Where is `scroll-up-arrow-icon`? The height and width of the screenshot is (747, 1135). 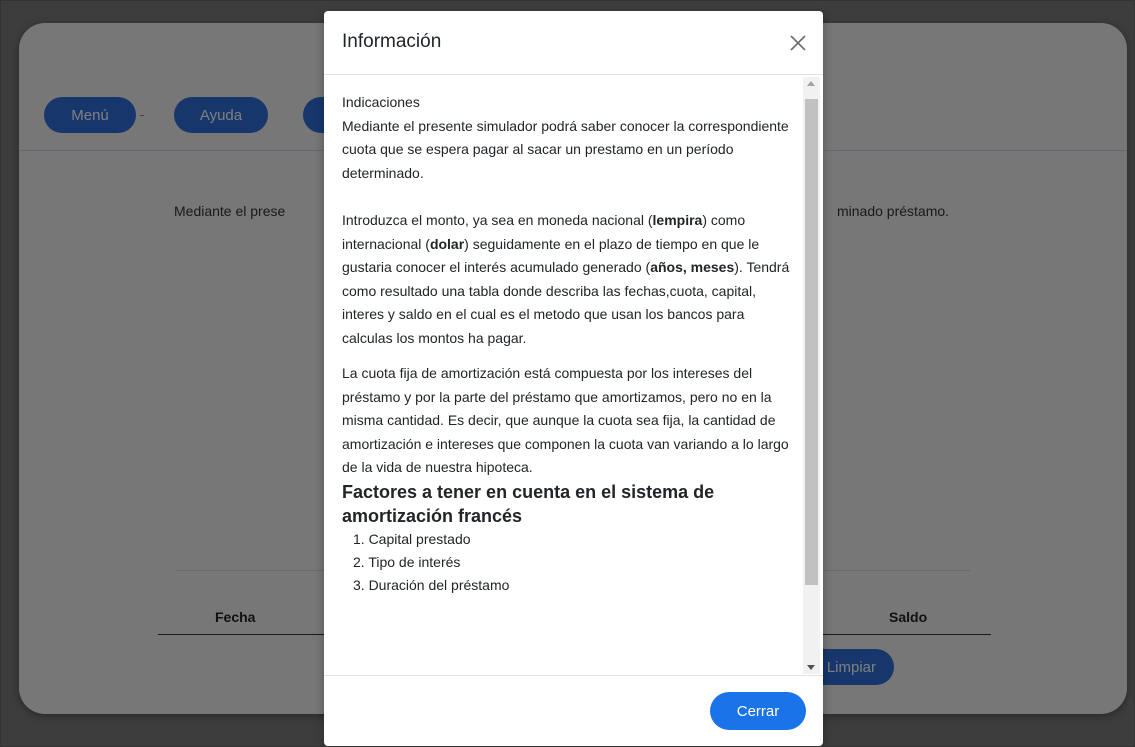 scroll-up-arrow-icon is located at coordinates (811, 83).